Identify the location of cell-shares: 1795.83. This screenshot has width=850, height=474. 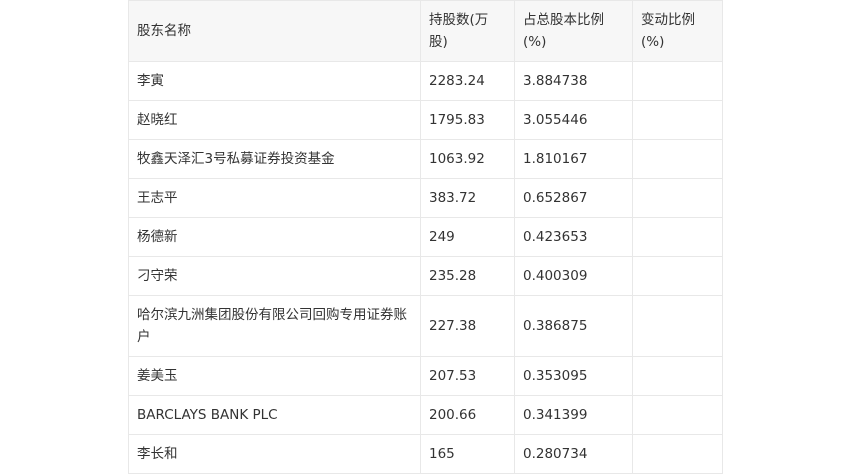
(467, 120).